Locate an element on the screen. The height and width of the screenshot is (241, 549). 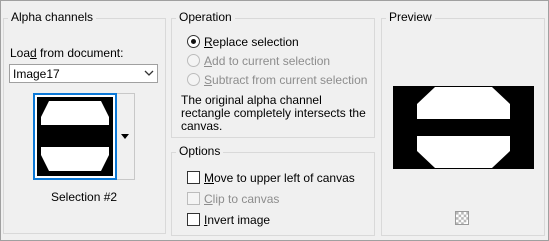
selection-thumbnail-image is located at coordinates (75, 136).